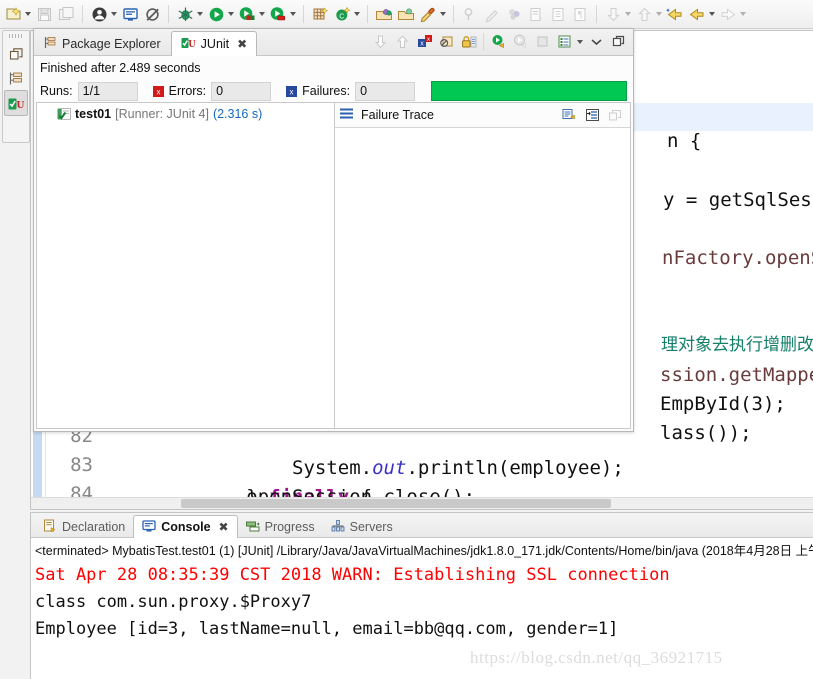  Describe the element at coordinates (737, 258) in the screenshot. I see `editor-code-fragment: nFactory.openSe` at that location.